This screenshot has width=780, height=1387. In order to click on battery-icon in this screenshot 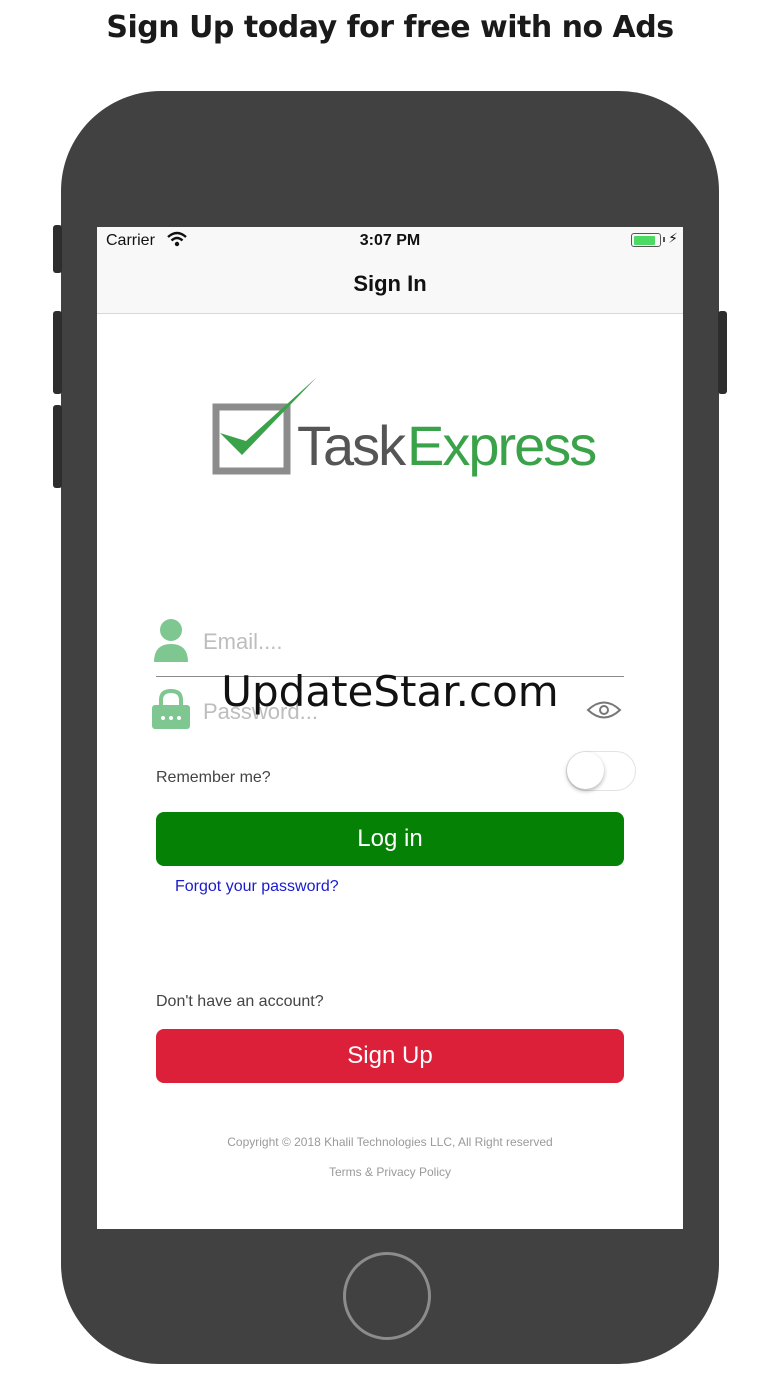, I will do `click(646, 240)`.